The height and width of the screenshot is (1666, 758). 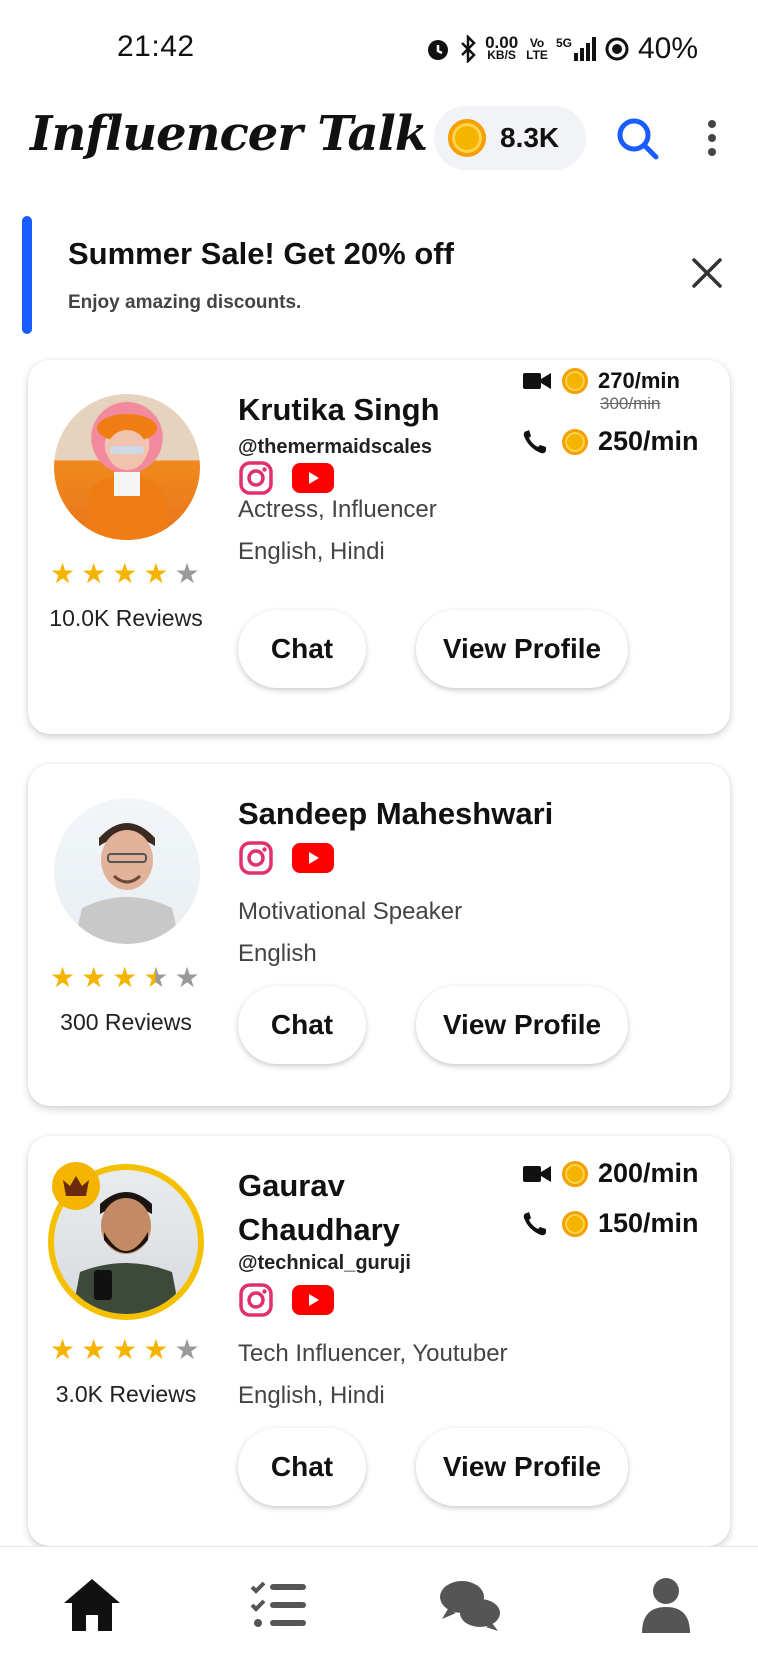 What do you see at coordinates (280, 1605) in the screenshot?
I see `tasks-icon` at bounding box center [280, 1605].